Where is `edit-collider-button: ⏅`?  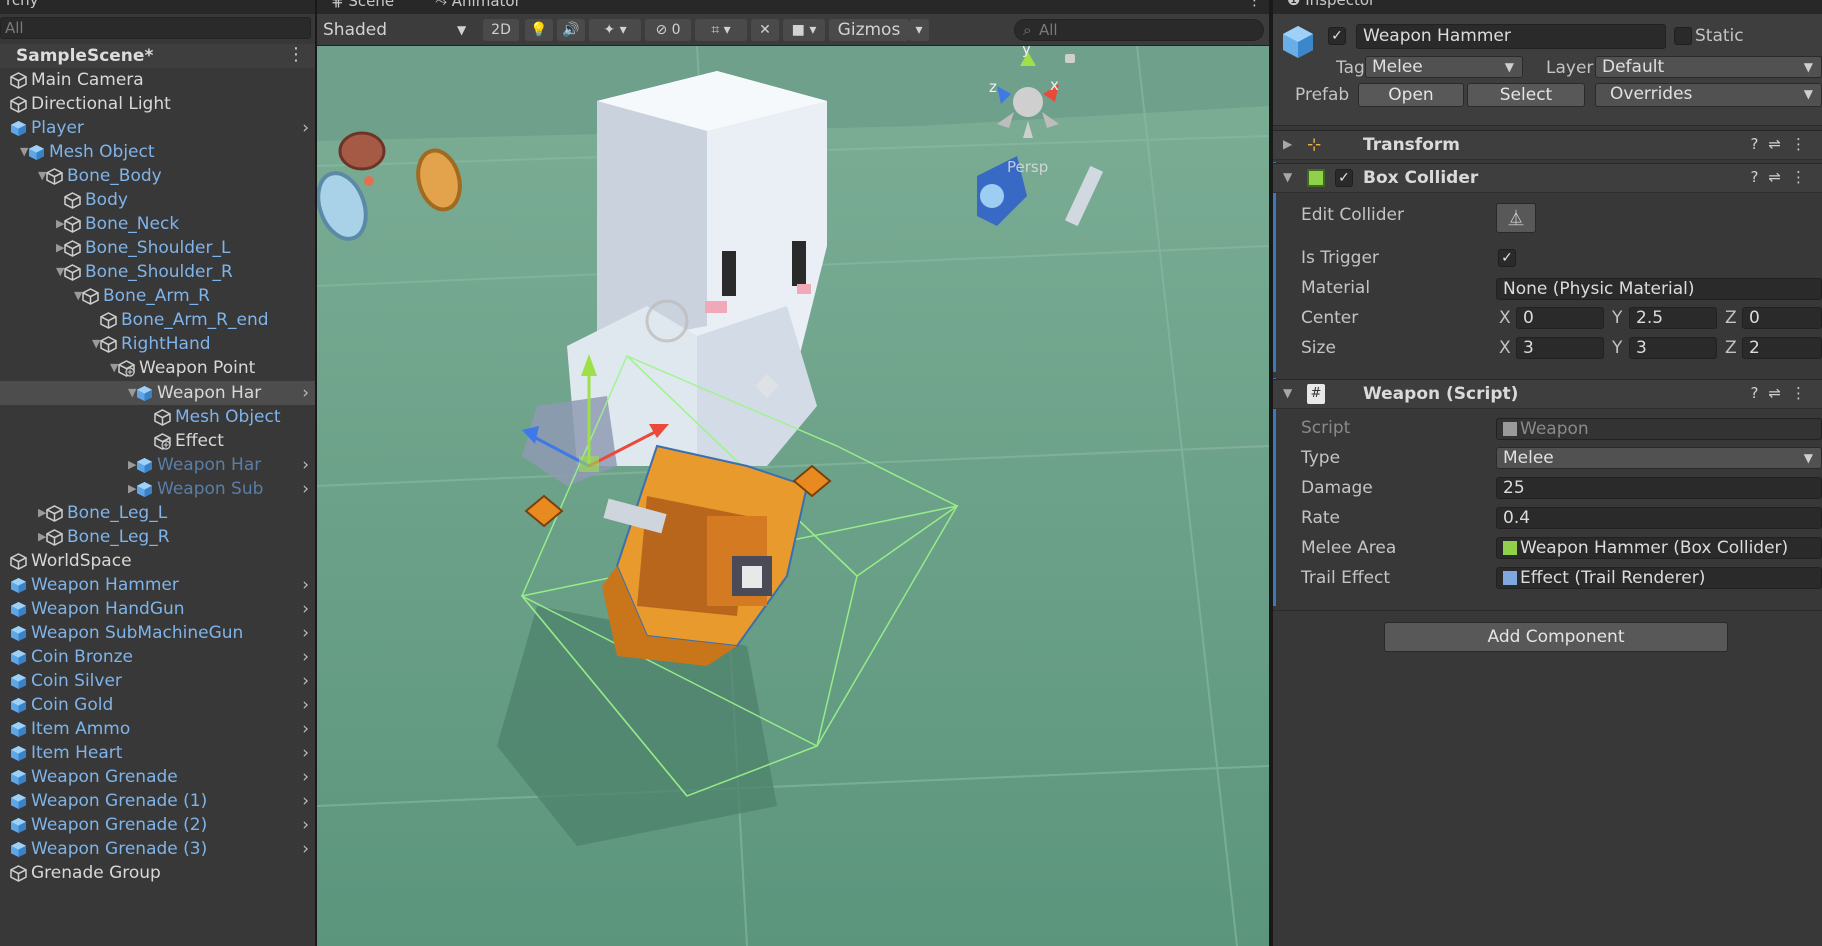
edit-collider-button: ⏅ is located at coordinates (1516, 218).